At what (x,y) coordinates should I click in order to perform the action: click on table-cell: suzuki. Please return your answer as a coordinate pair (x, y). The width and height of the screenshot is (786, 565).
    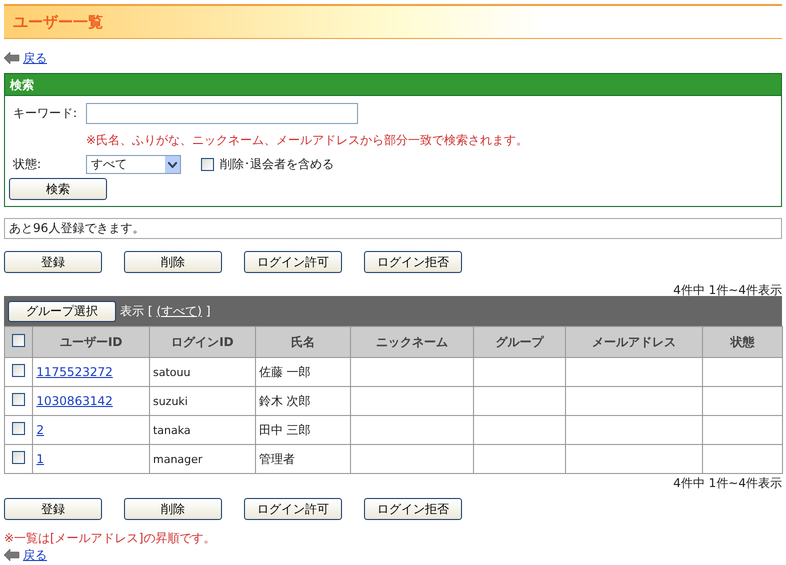
    Looking at the image, I should click on (202, 401).